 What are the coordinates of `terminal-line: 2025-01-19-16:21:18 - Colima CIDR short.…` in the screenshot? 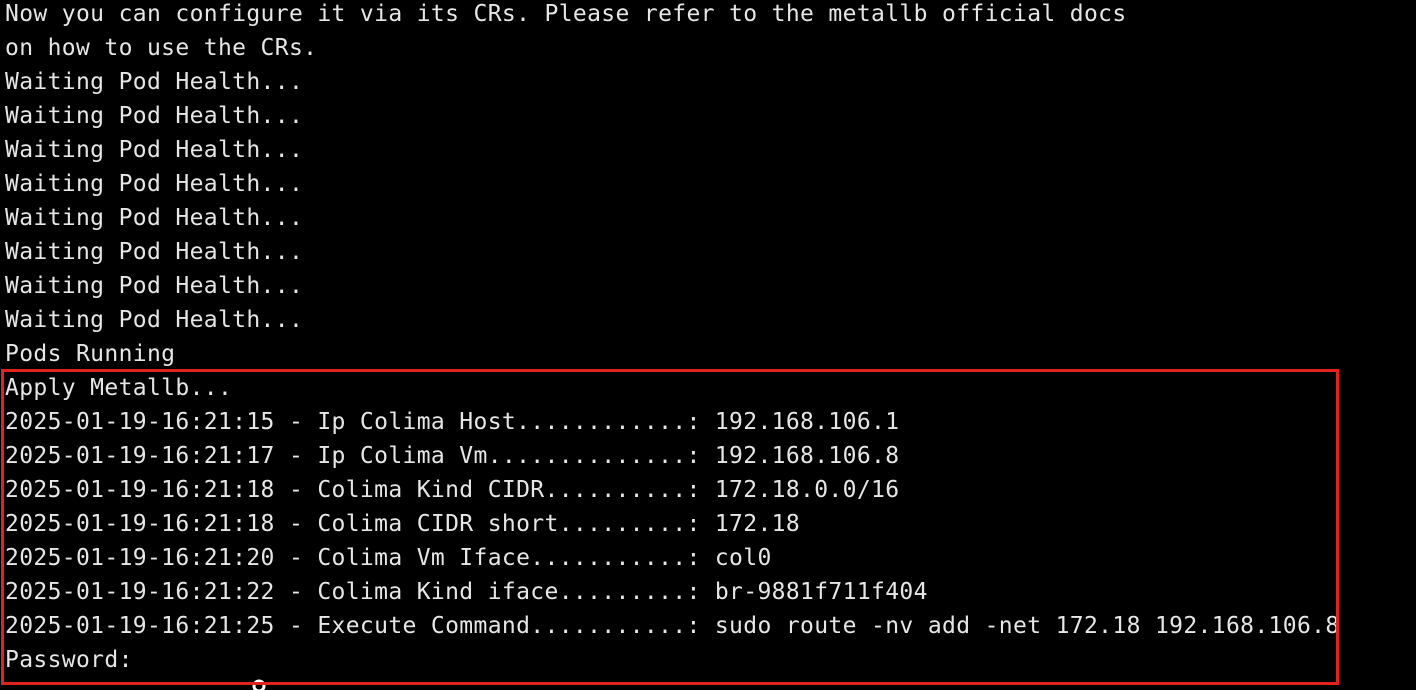 It's located at (403, 524).